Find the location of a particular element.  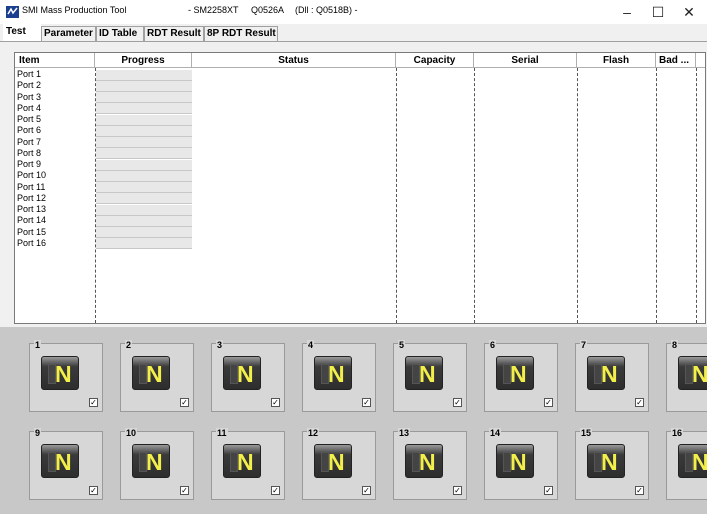

controller-model: - SM2258XT is located at coordinates (213, 10).